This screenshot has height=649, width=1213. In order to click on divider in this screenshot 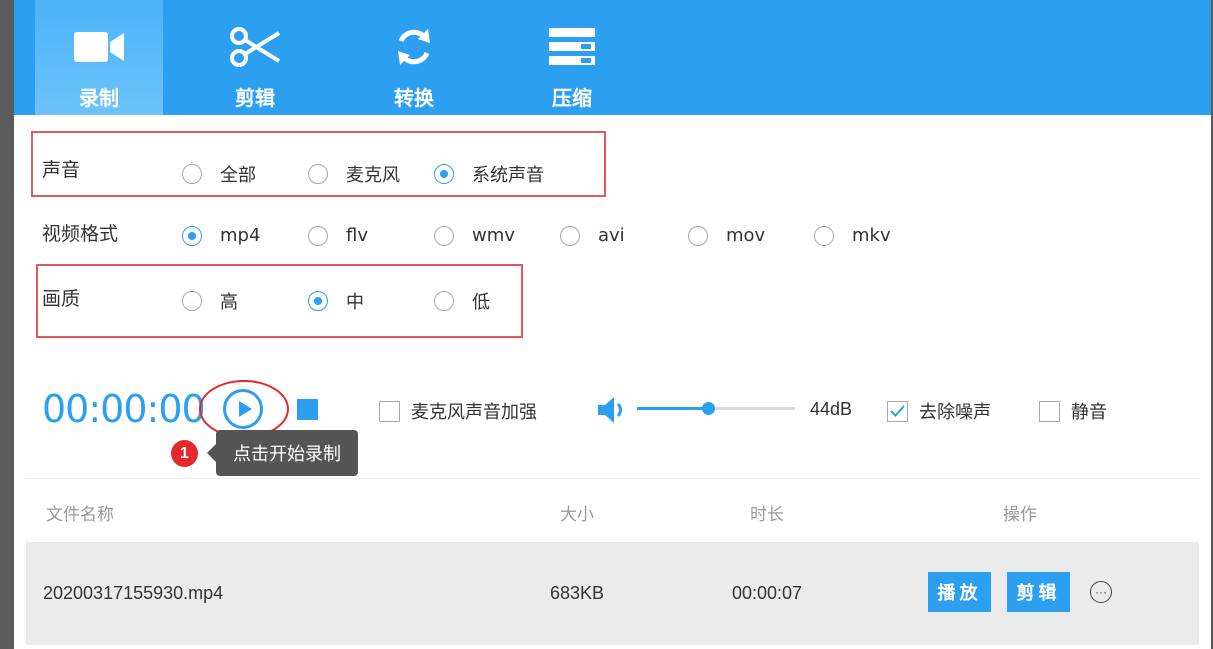, I will do `click(612, 478)`.